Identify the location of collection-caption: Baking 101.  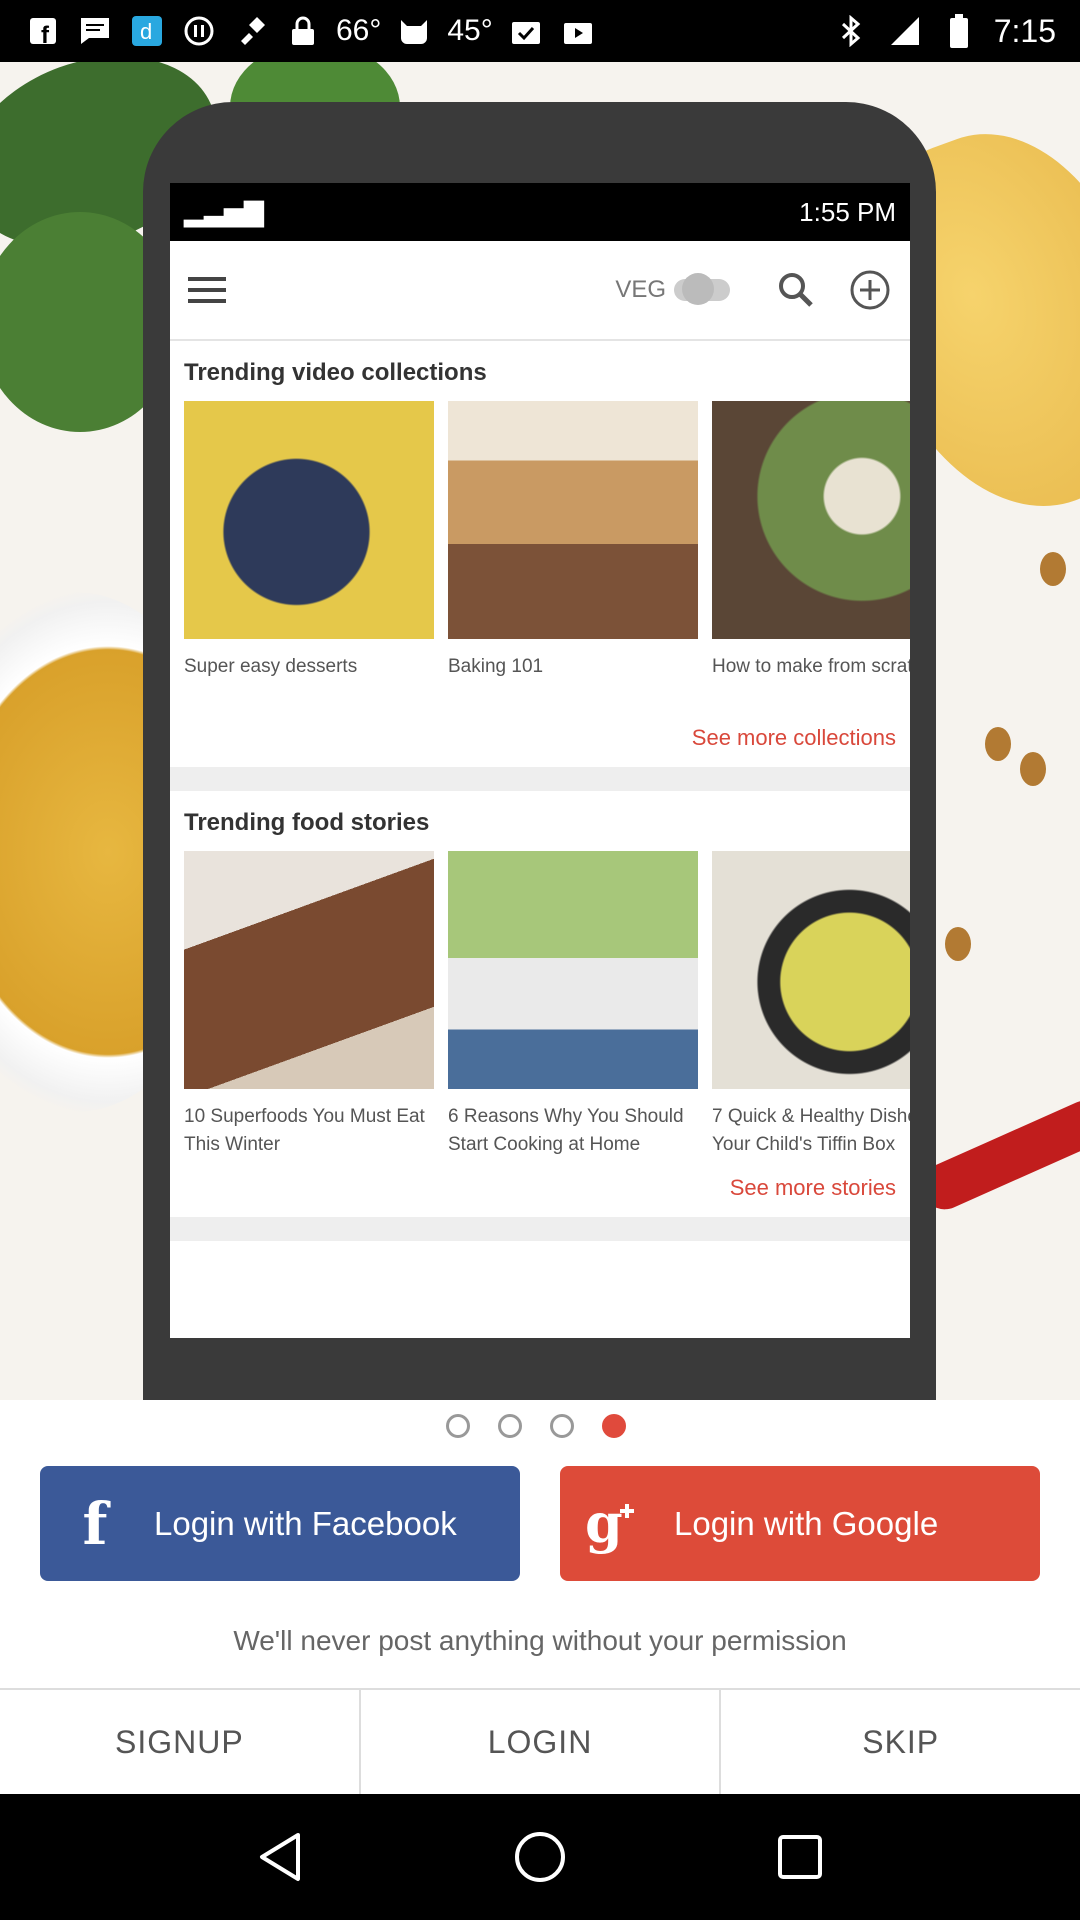
(496, 666).